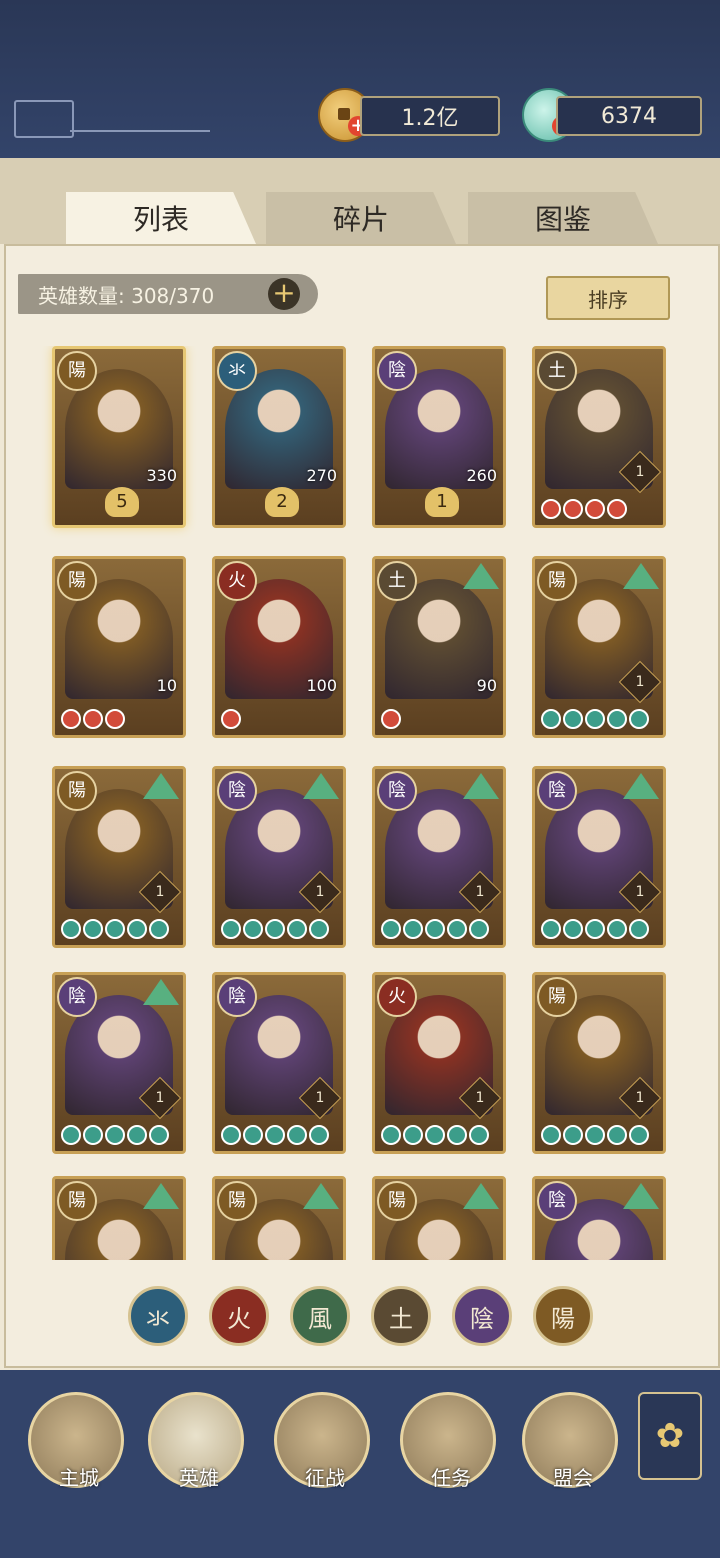  I want to click on element-filter-button: 風, so click(320, 1316).